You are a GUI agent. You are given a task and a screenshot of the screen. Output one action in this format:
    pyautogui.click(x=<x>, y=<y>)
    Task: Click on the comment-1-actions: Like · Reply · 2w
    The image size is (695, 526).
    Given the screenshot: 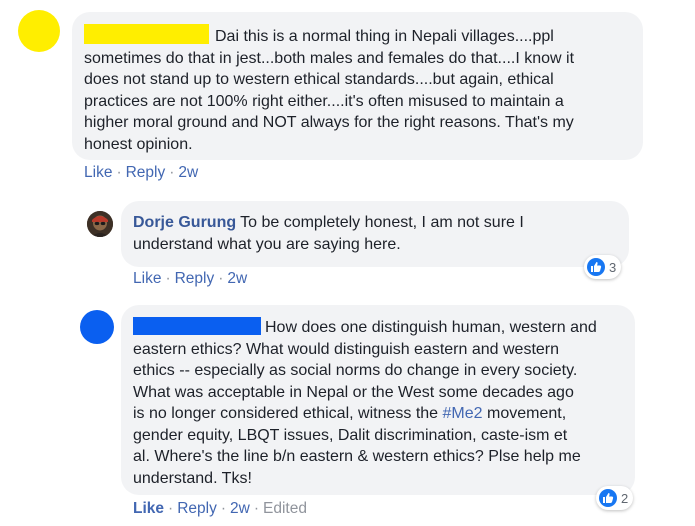 What is the action you would take?
    pyautogui.click(x=141, y=172)
    